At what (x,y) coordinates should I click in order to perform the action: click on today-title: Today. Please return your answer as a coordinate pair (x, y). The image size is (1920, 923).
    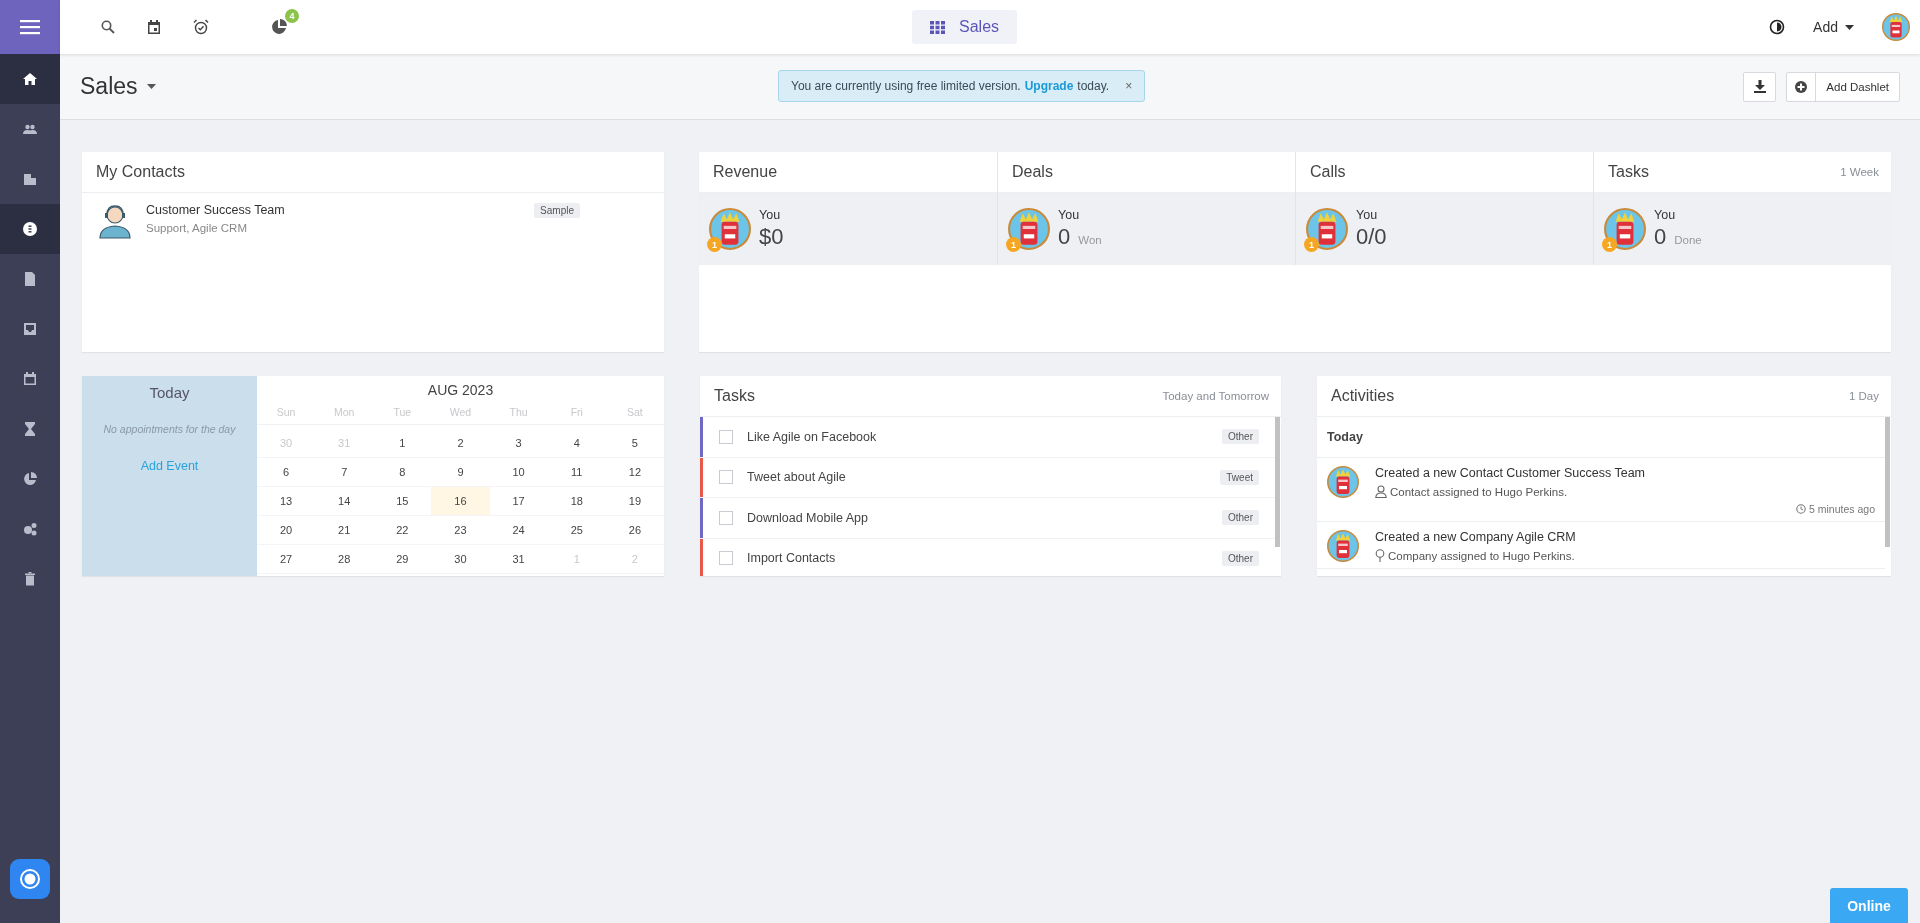
    Looking at the image, I should click on (169, 392).